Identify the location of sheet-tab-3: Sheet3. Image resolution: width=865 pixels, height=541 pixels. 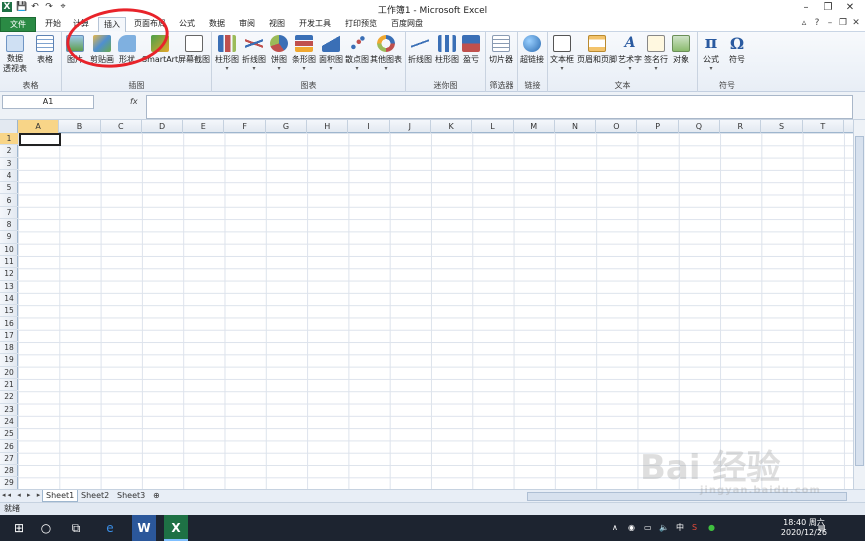
(131, 496).